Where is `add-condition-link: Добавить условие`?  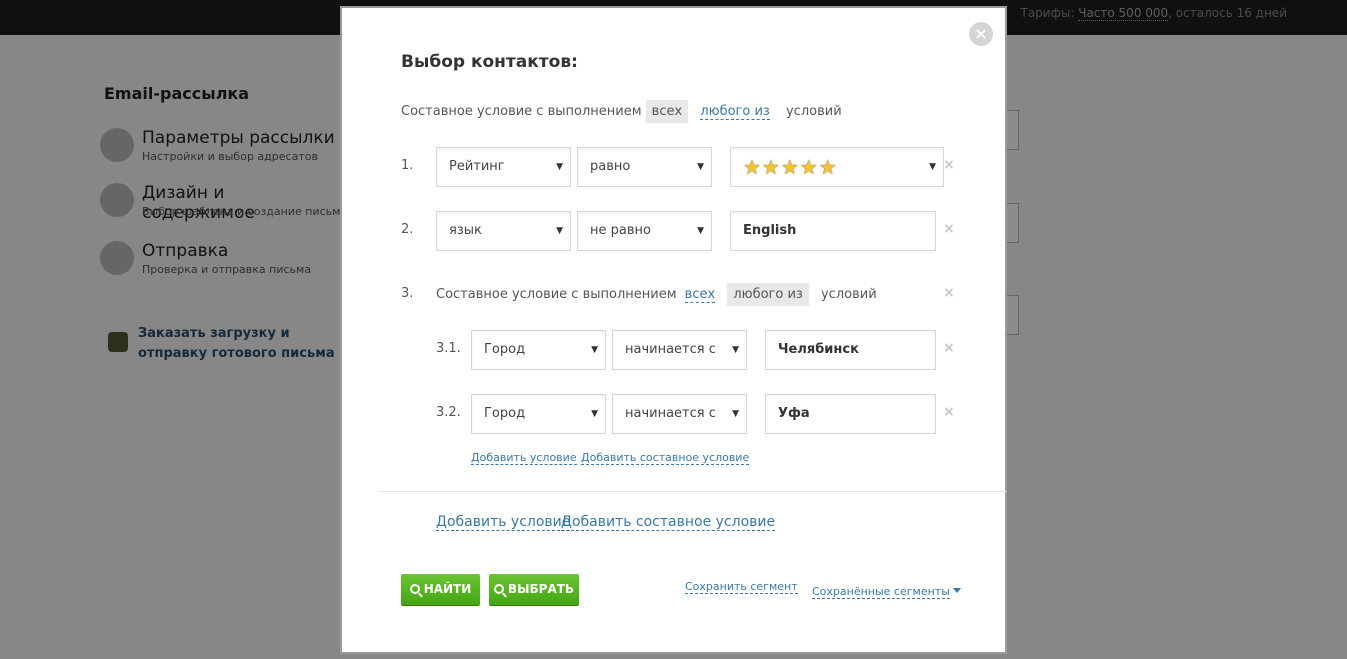 add-condition-link: Добавить условие is located at coordinates (503, 522).